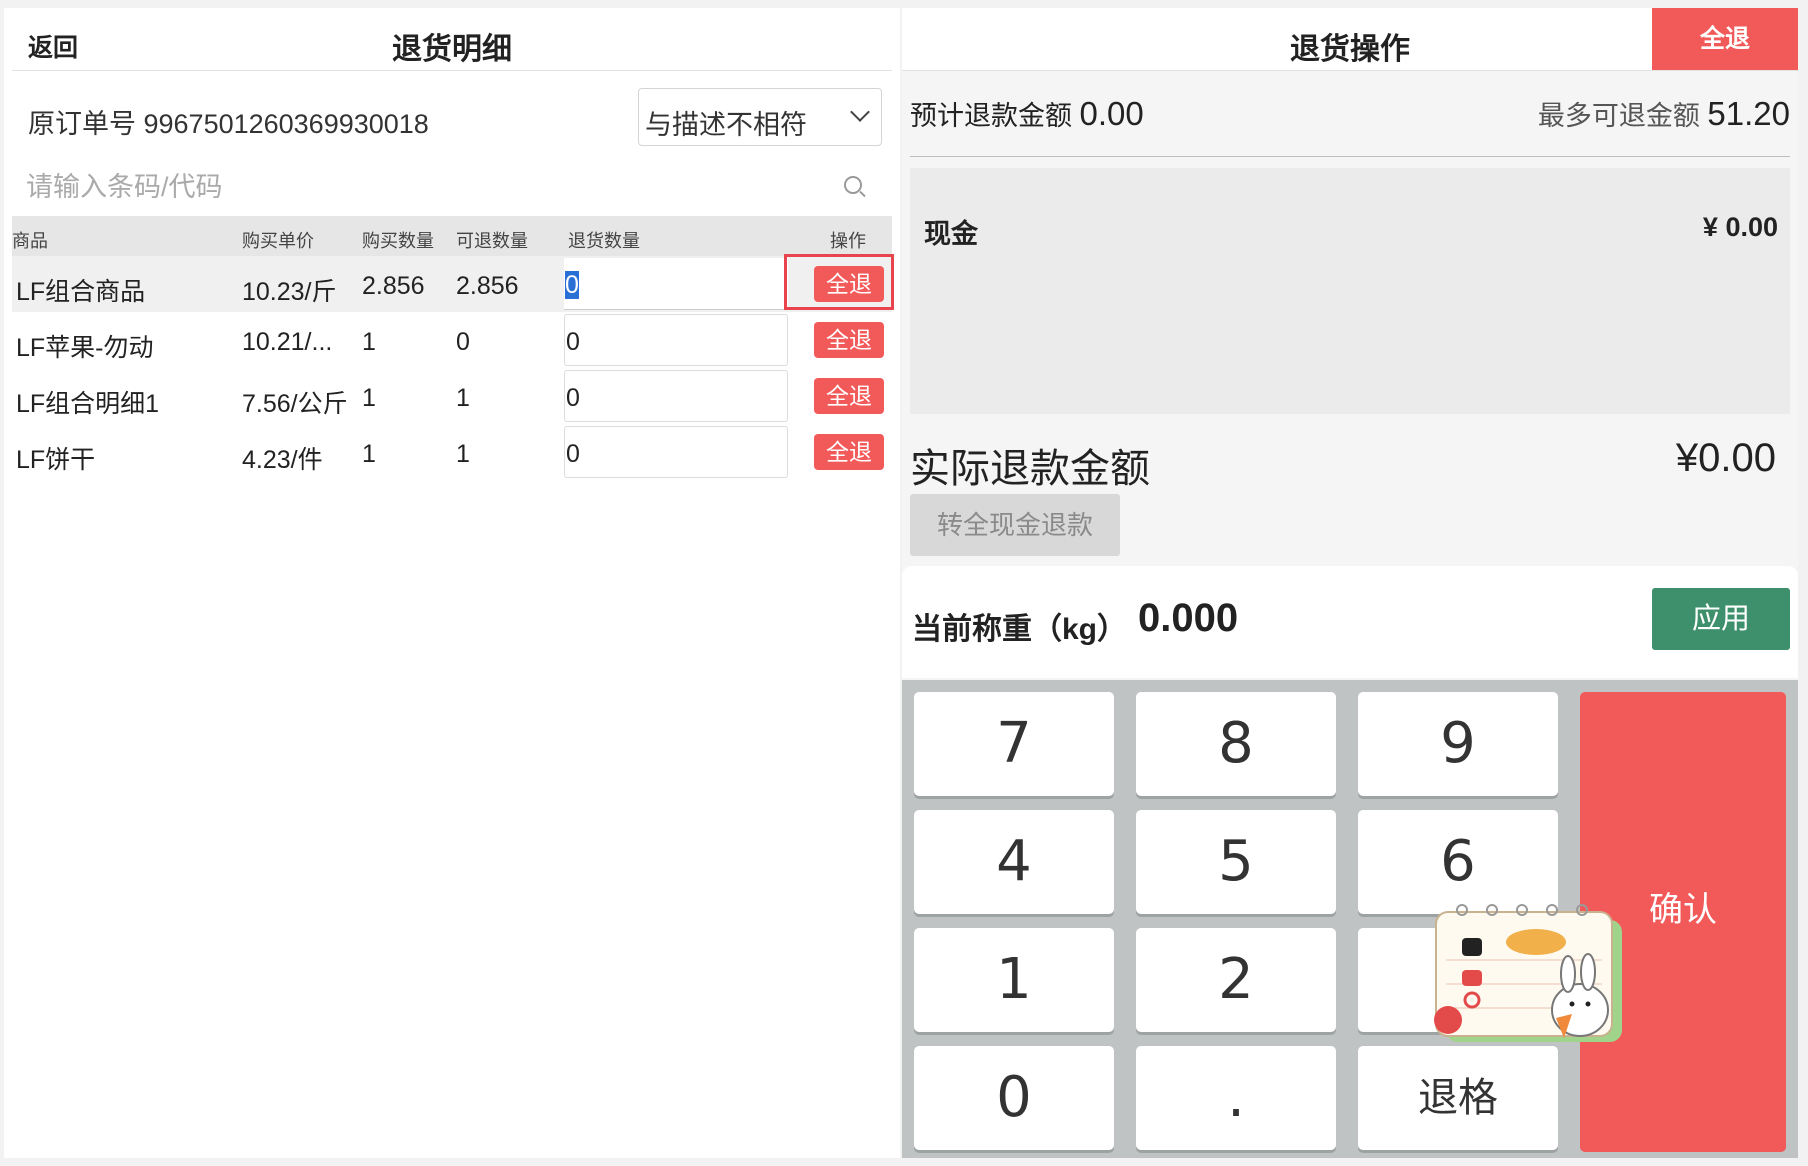 Image resolution: width=1808 pixels, height=1166 pixels. I want to click on barcode-search, so click(452, 187).